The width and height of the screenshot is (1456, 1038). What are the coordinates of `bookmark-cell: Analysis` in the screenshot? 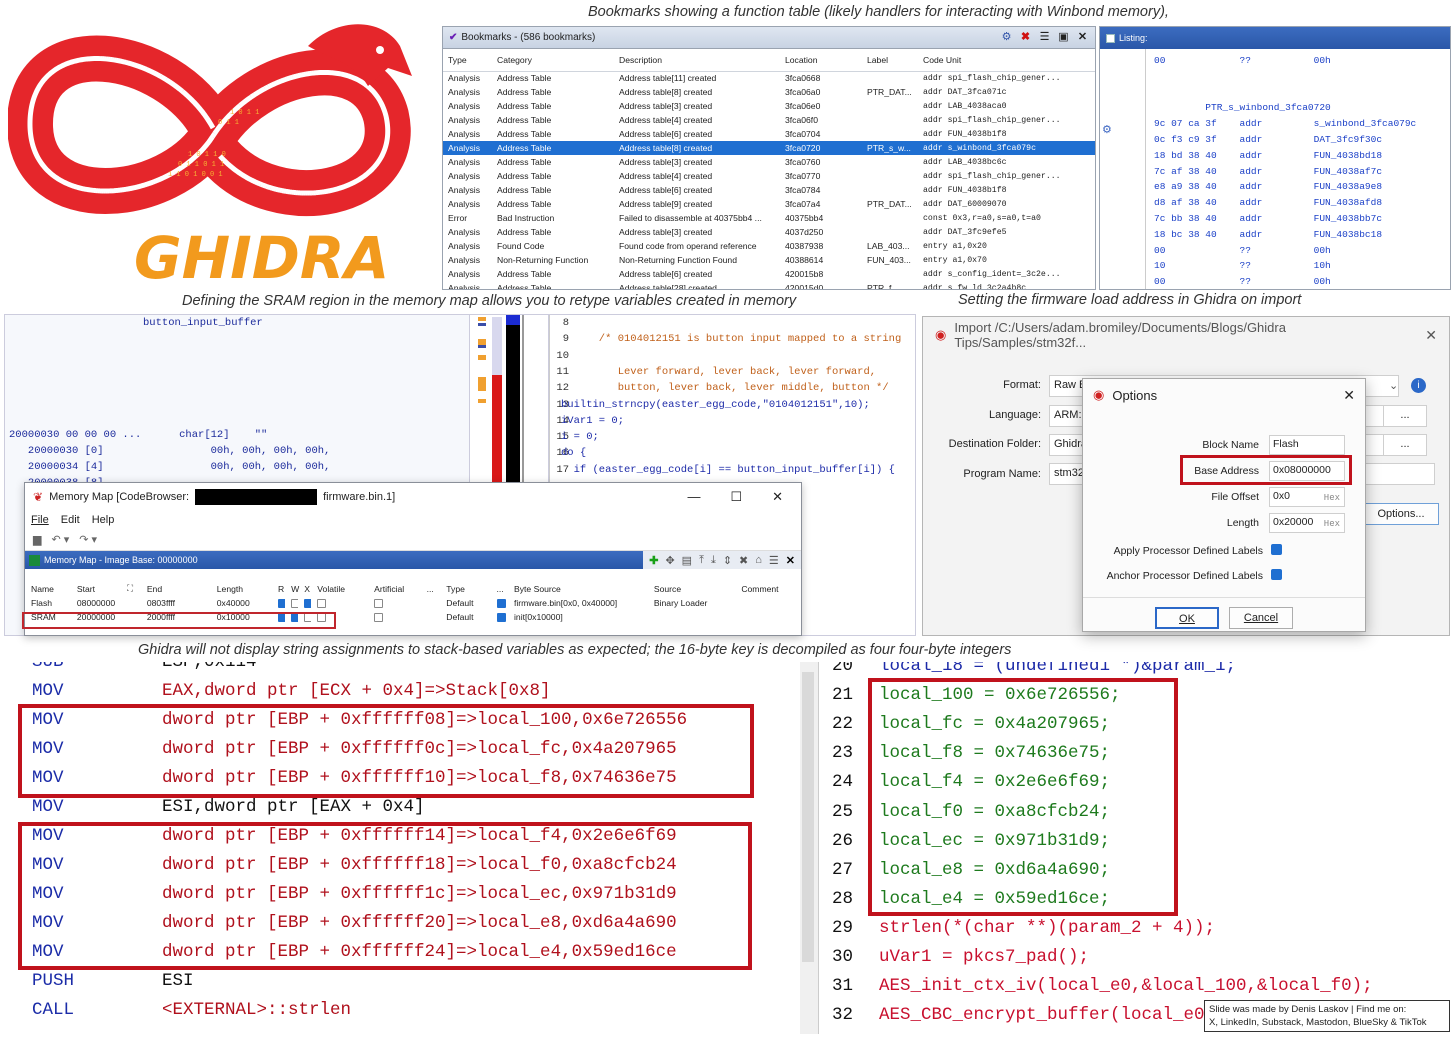 It's located at (464, 176).